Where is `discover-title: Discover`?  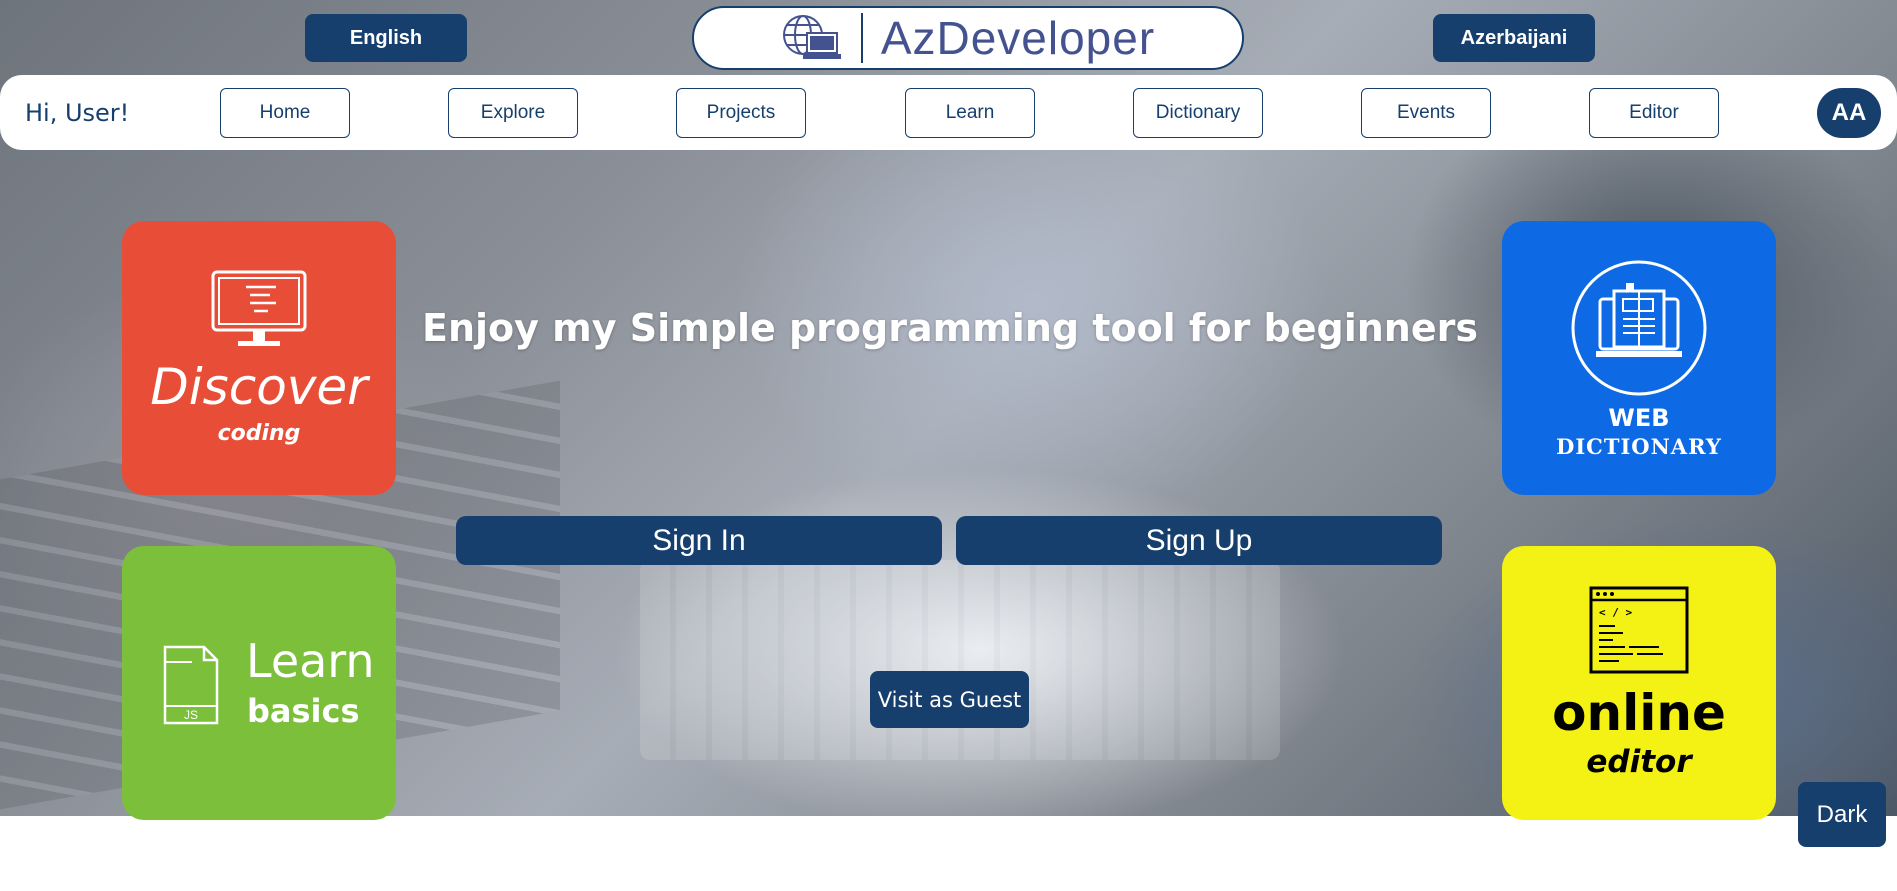
discover-title: Discover is located at coordinates (259, 387).